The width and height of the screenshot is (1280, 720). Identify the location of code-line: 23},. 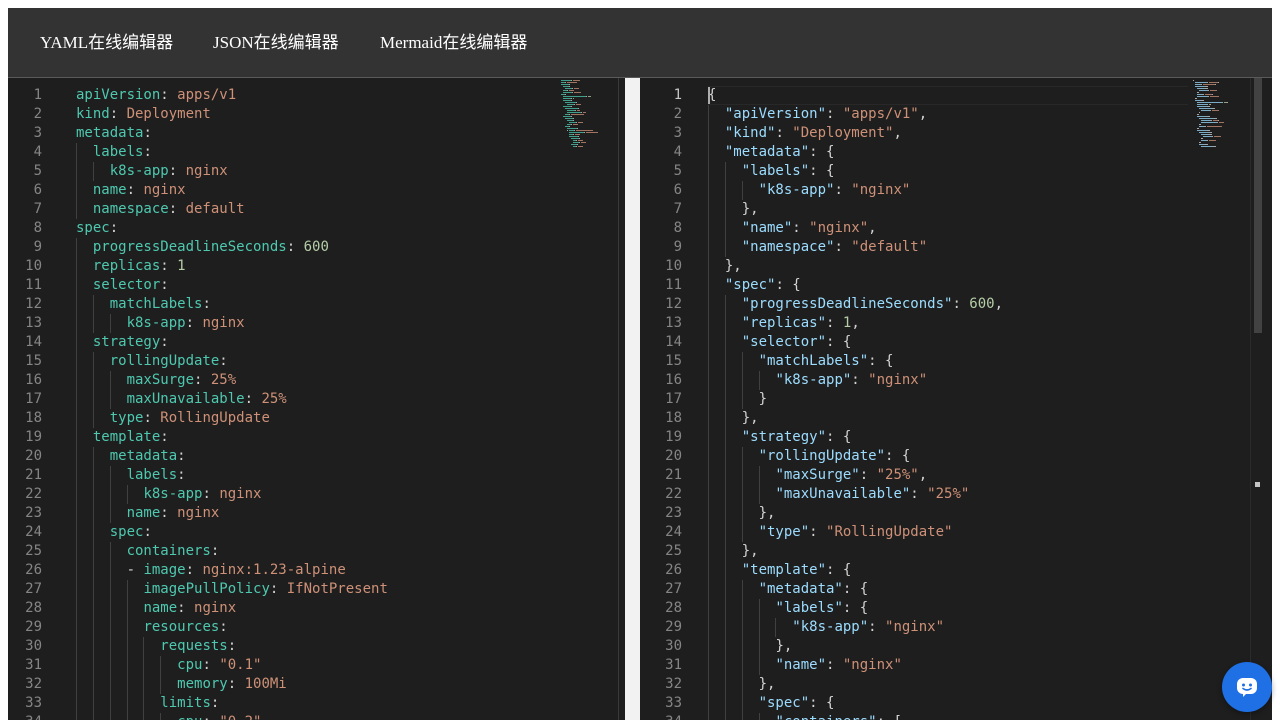
(915, 513).